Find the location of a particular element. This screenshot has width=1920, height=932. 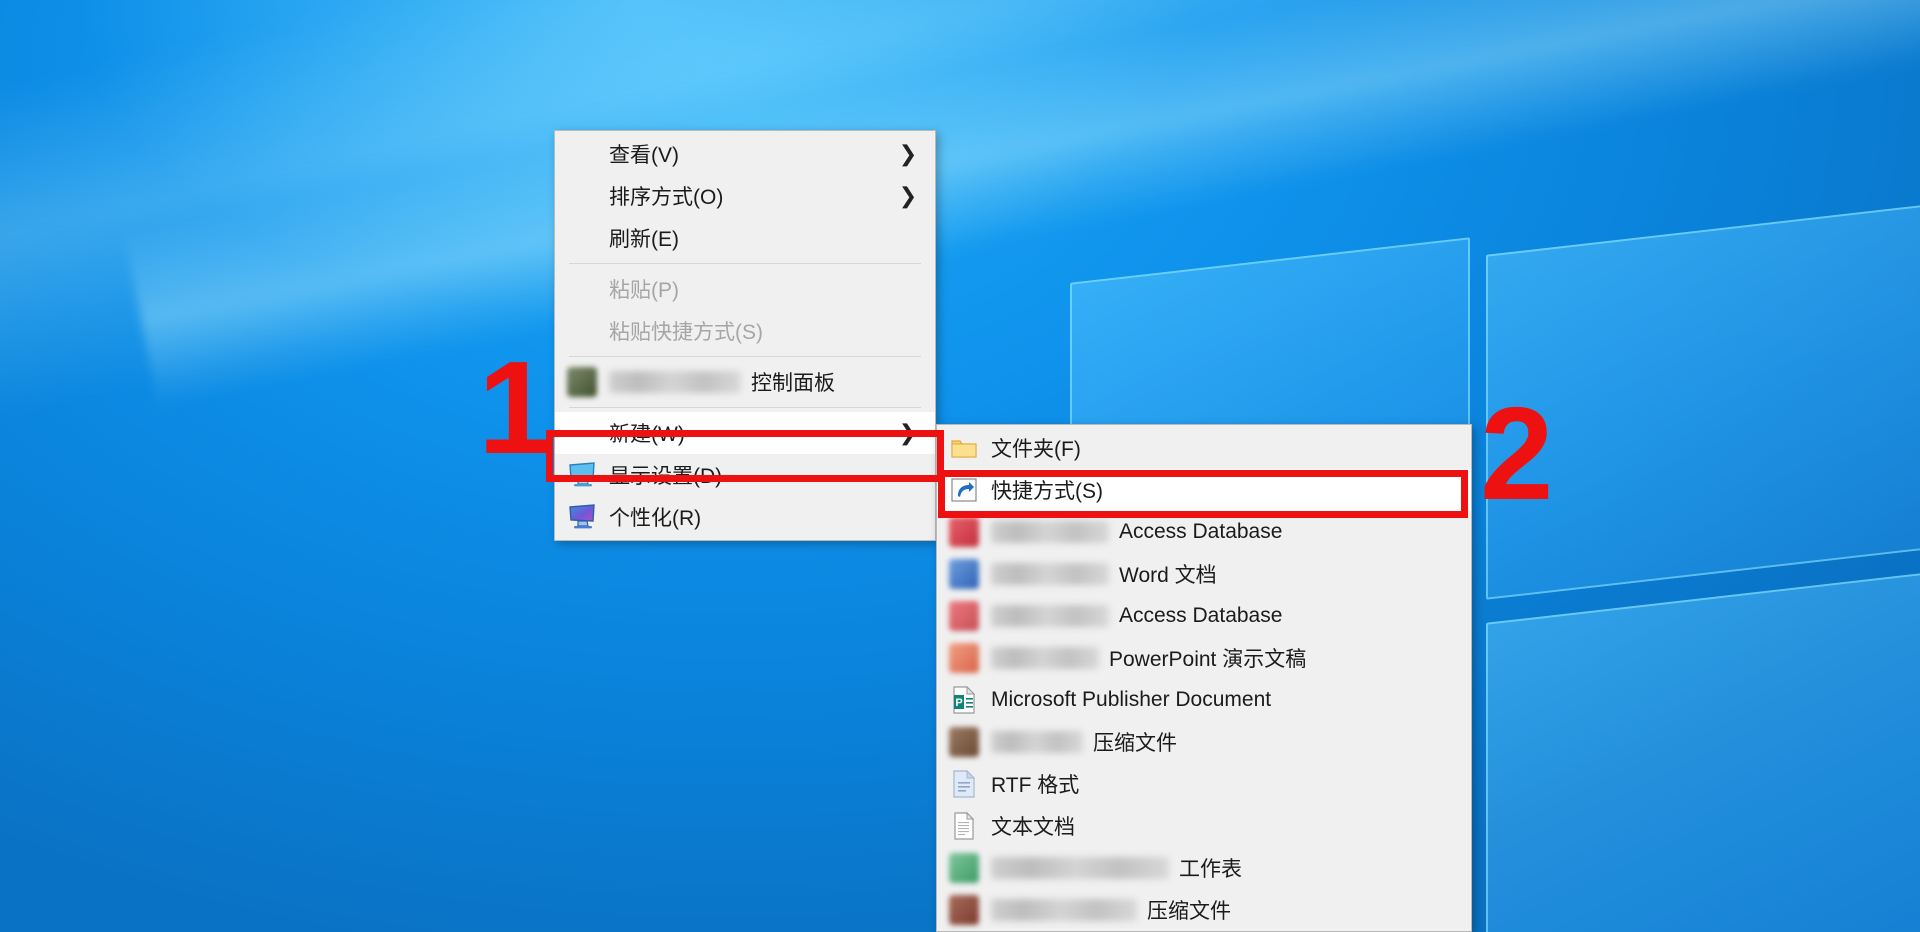

menu-item-paste: 粘贴(P) is located at coordinates (745, 289).